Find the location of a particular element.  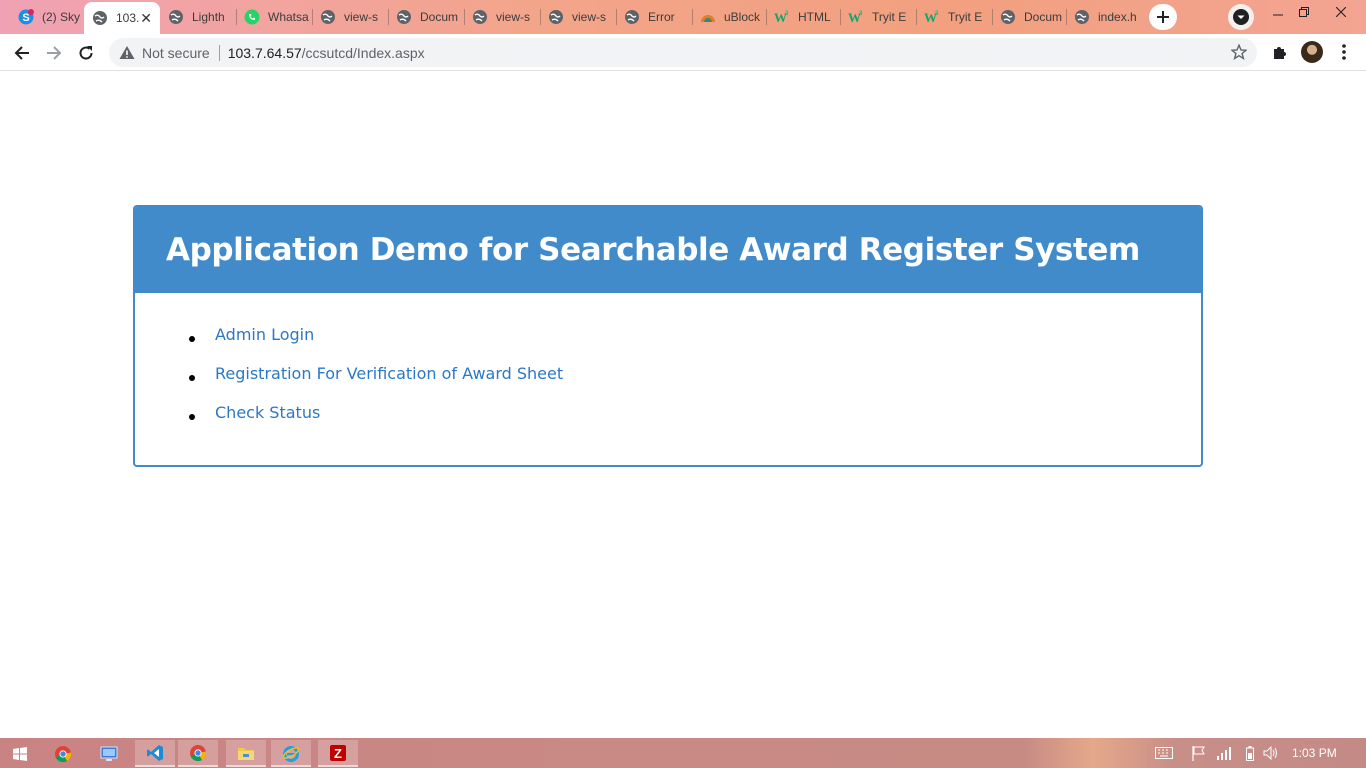

tab-lighthouse: Lighth is located at coordinates (198, 17).